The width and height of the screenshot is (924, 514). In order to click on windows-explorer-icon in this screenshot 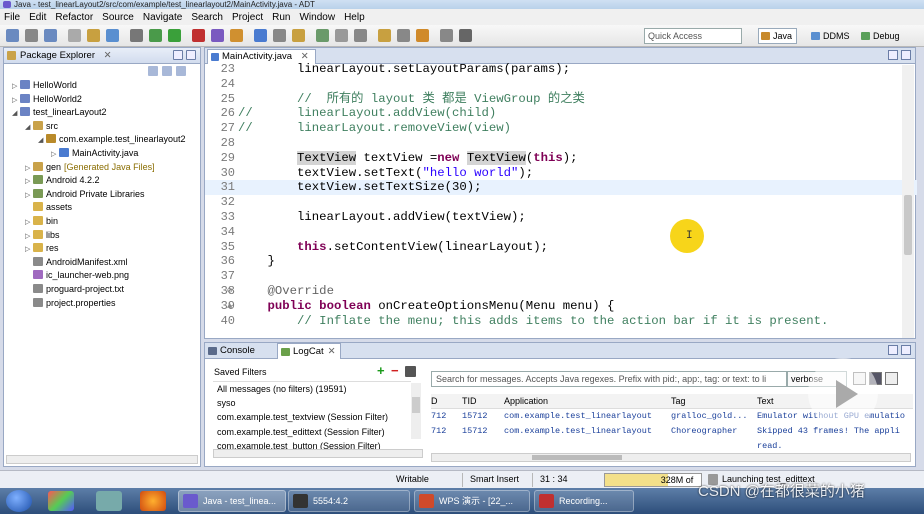, I will do `click(61, 501)`.